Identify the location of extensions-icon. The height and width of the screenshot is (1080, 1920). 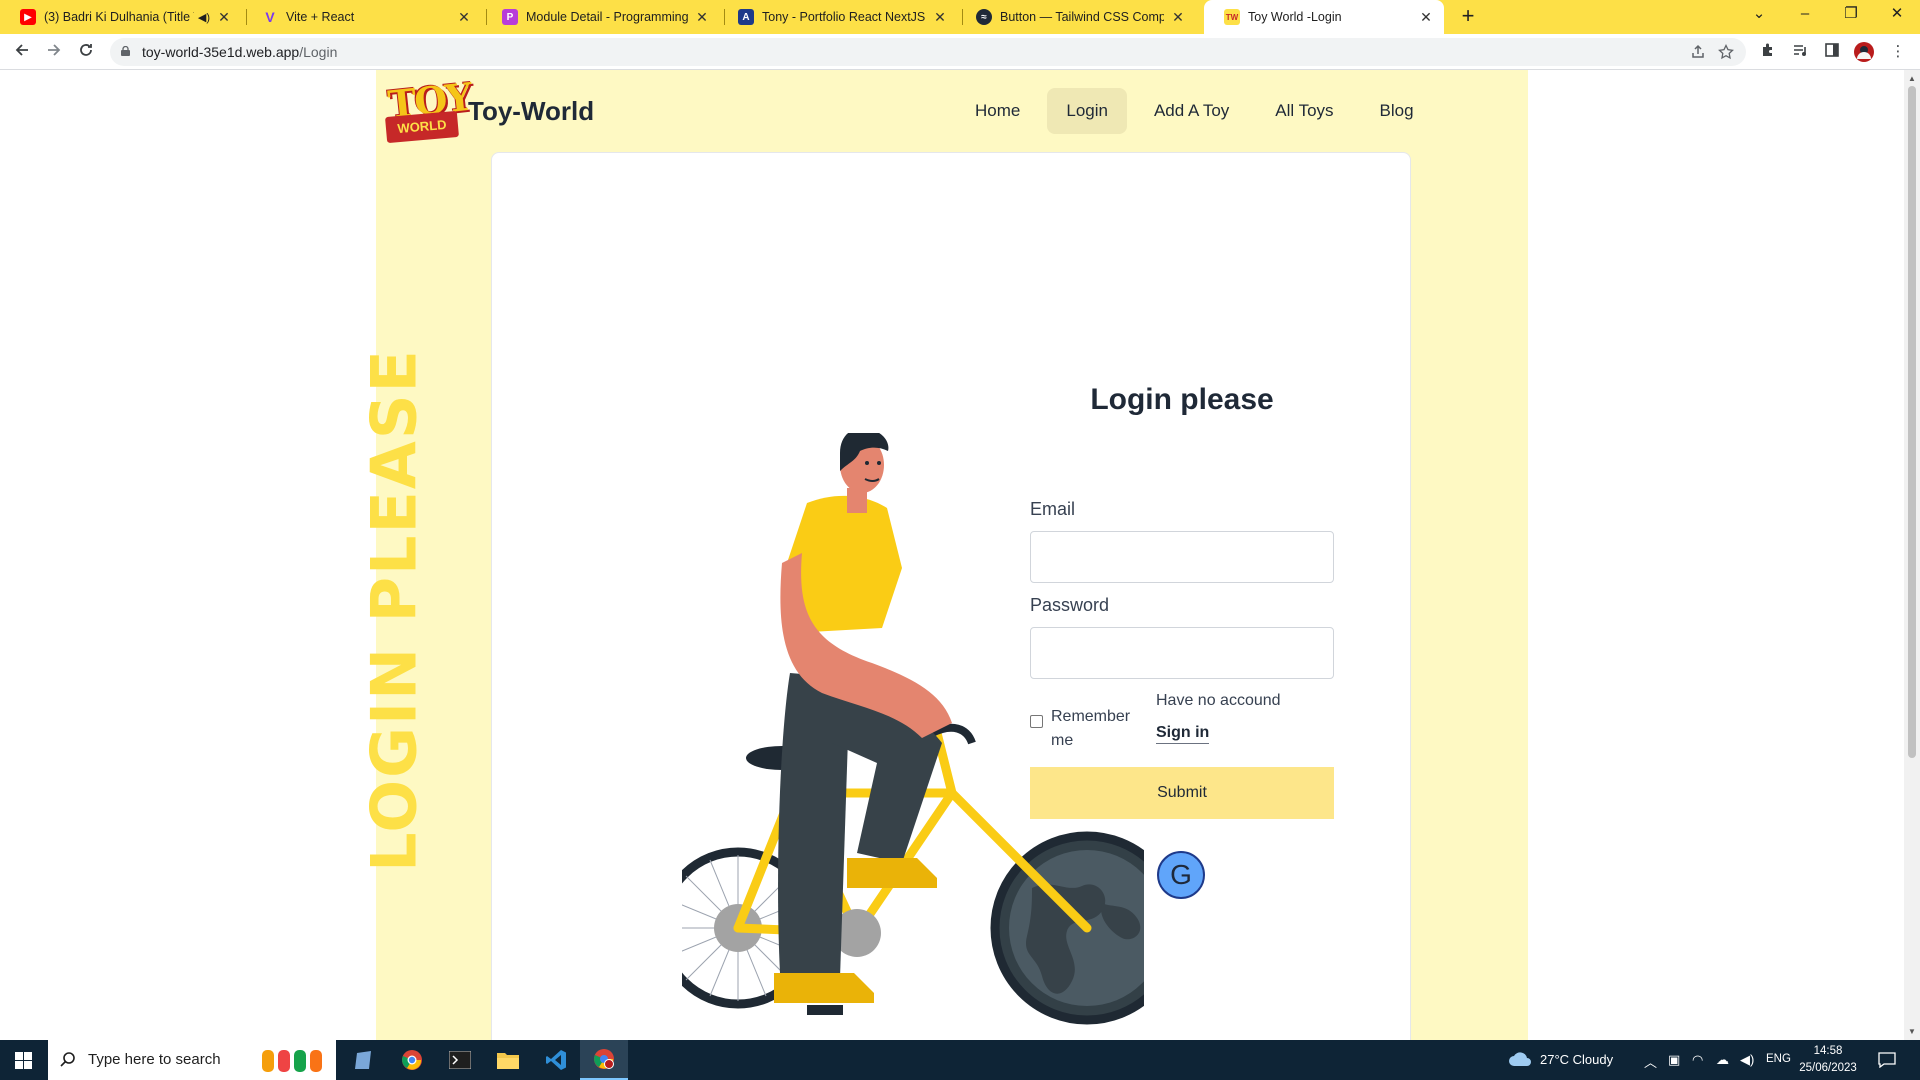
(1768, 52).